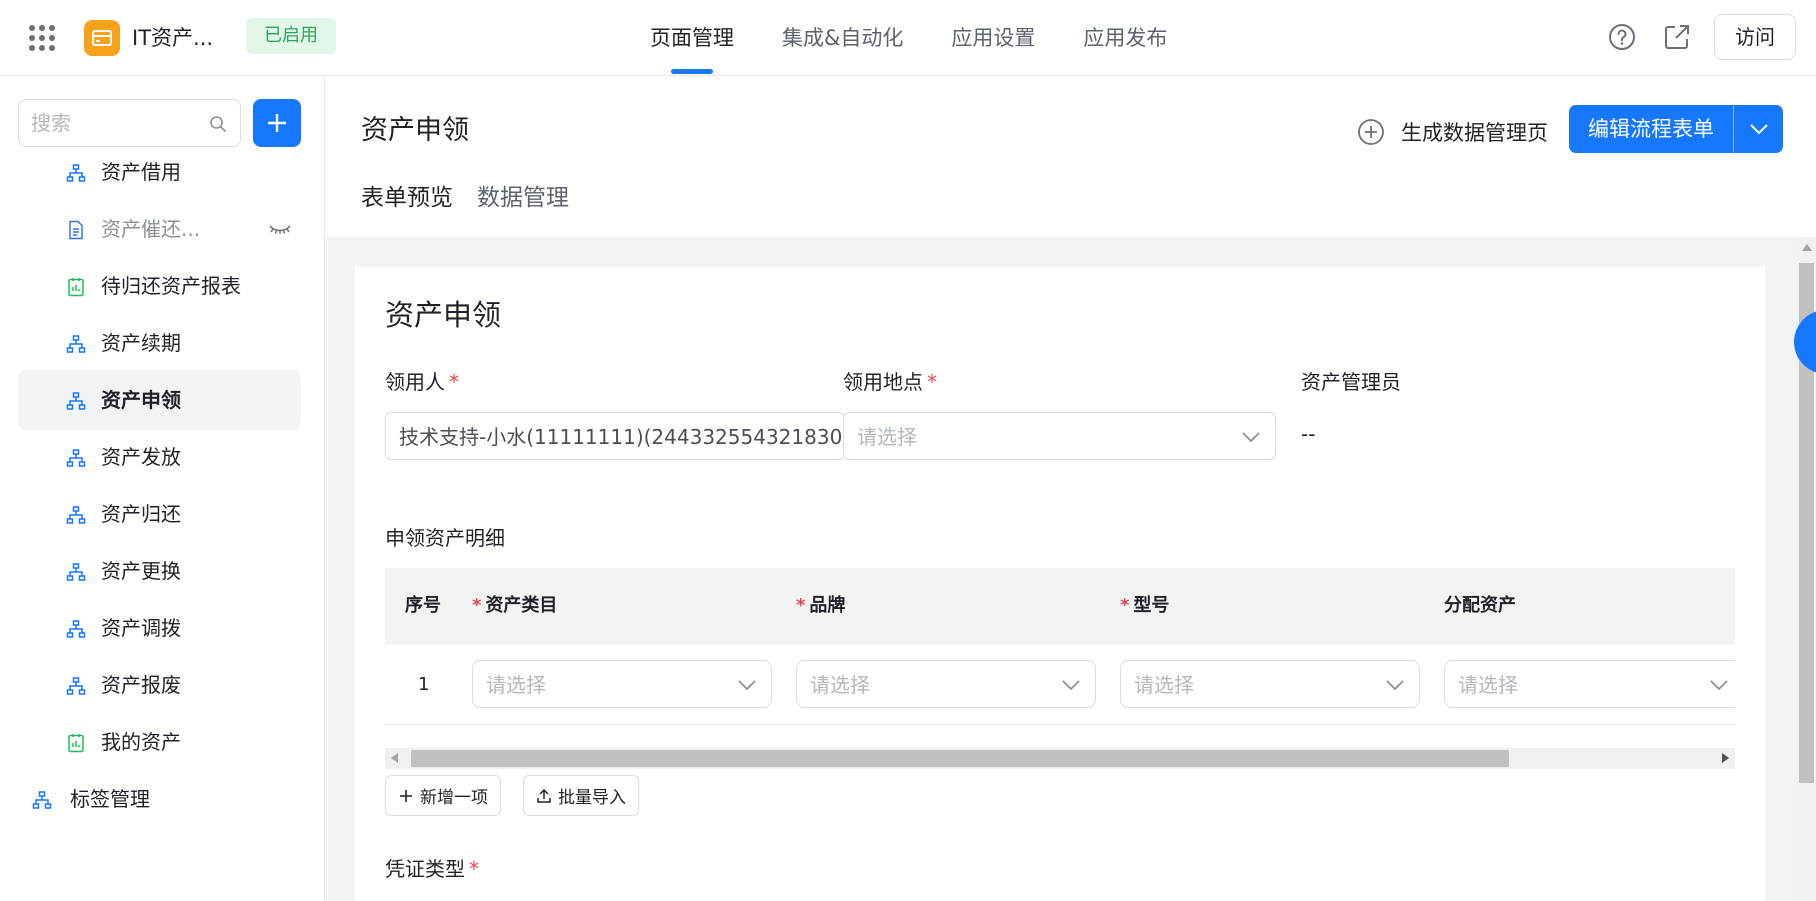  Describe the element at coordinates (544, 795) in the screenshot. I see `upload-icon` at that location.